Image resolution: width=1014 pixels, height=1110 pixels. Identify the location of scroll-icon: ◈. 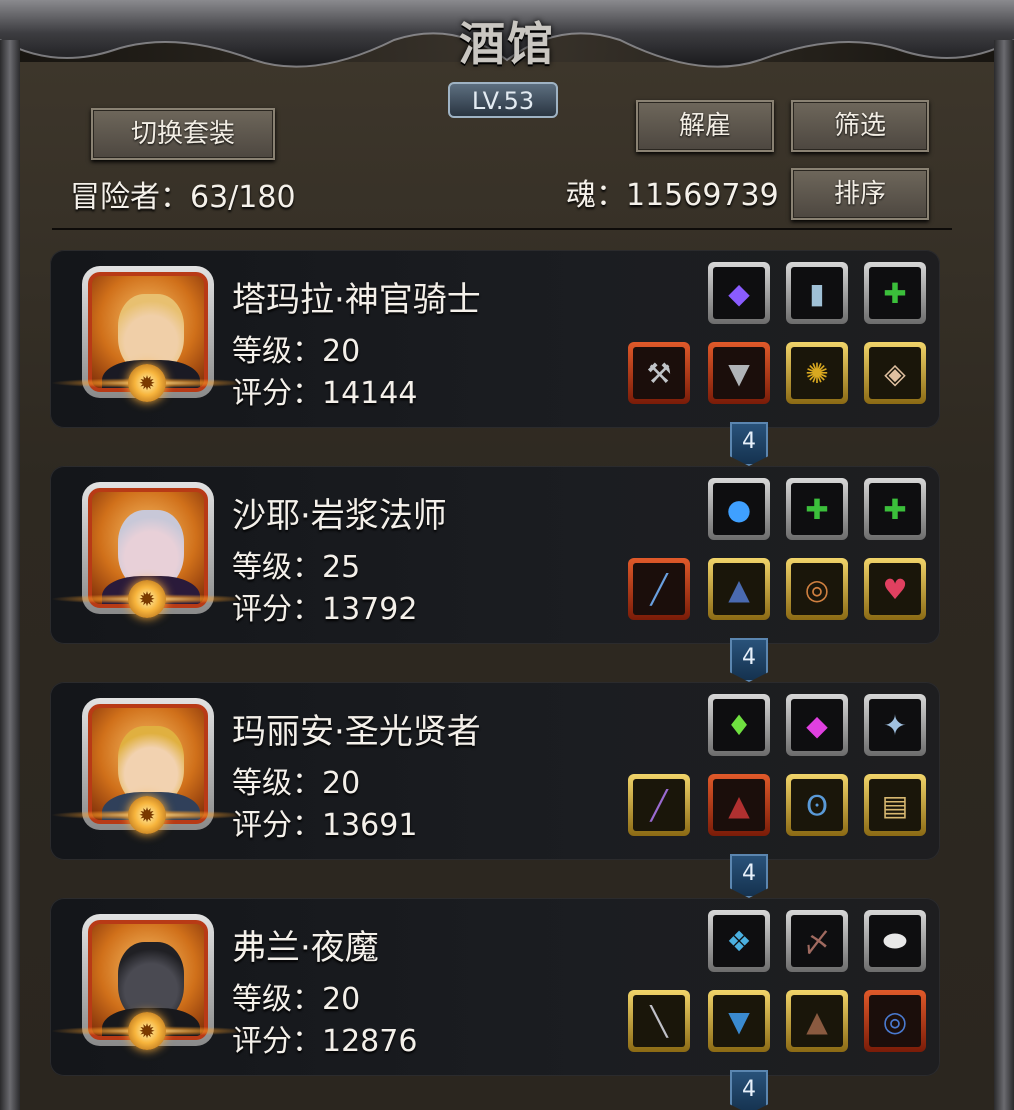
(895, 373).